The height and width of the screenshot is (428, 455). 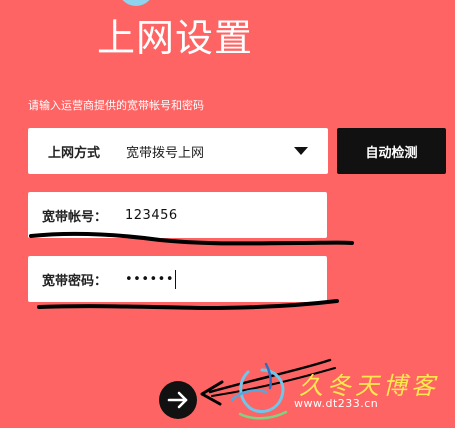 What do you see at coordinates (75, 281) in the screenshot?
I see `password-label: 宽带密码：` at bounding box center [75, 281].